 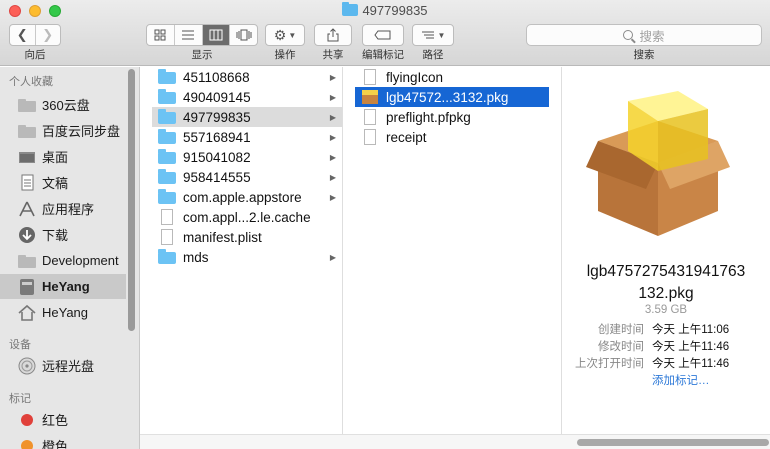 I want to click on sidebar-item-label: 下载, so click(x=55, y=235).